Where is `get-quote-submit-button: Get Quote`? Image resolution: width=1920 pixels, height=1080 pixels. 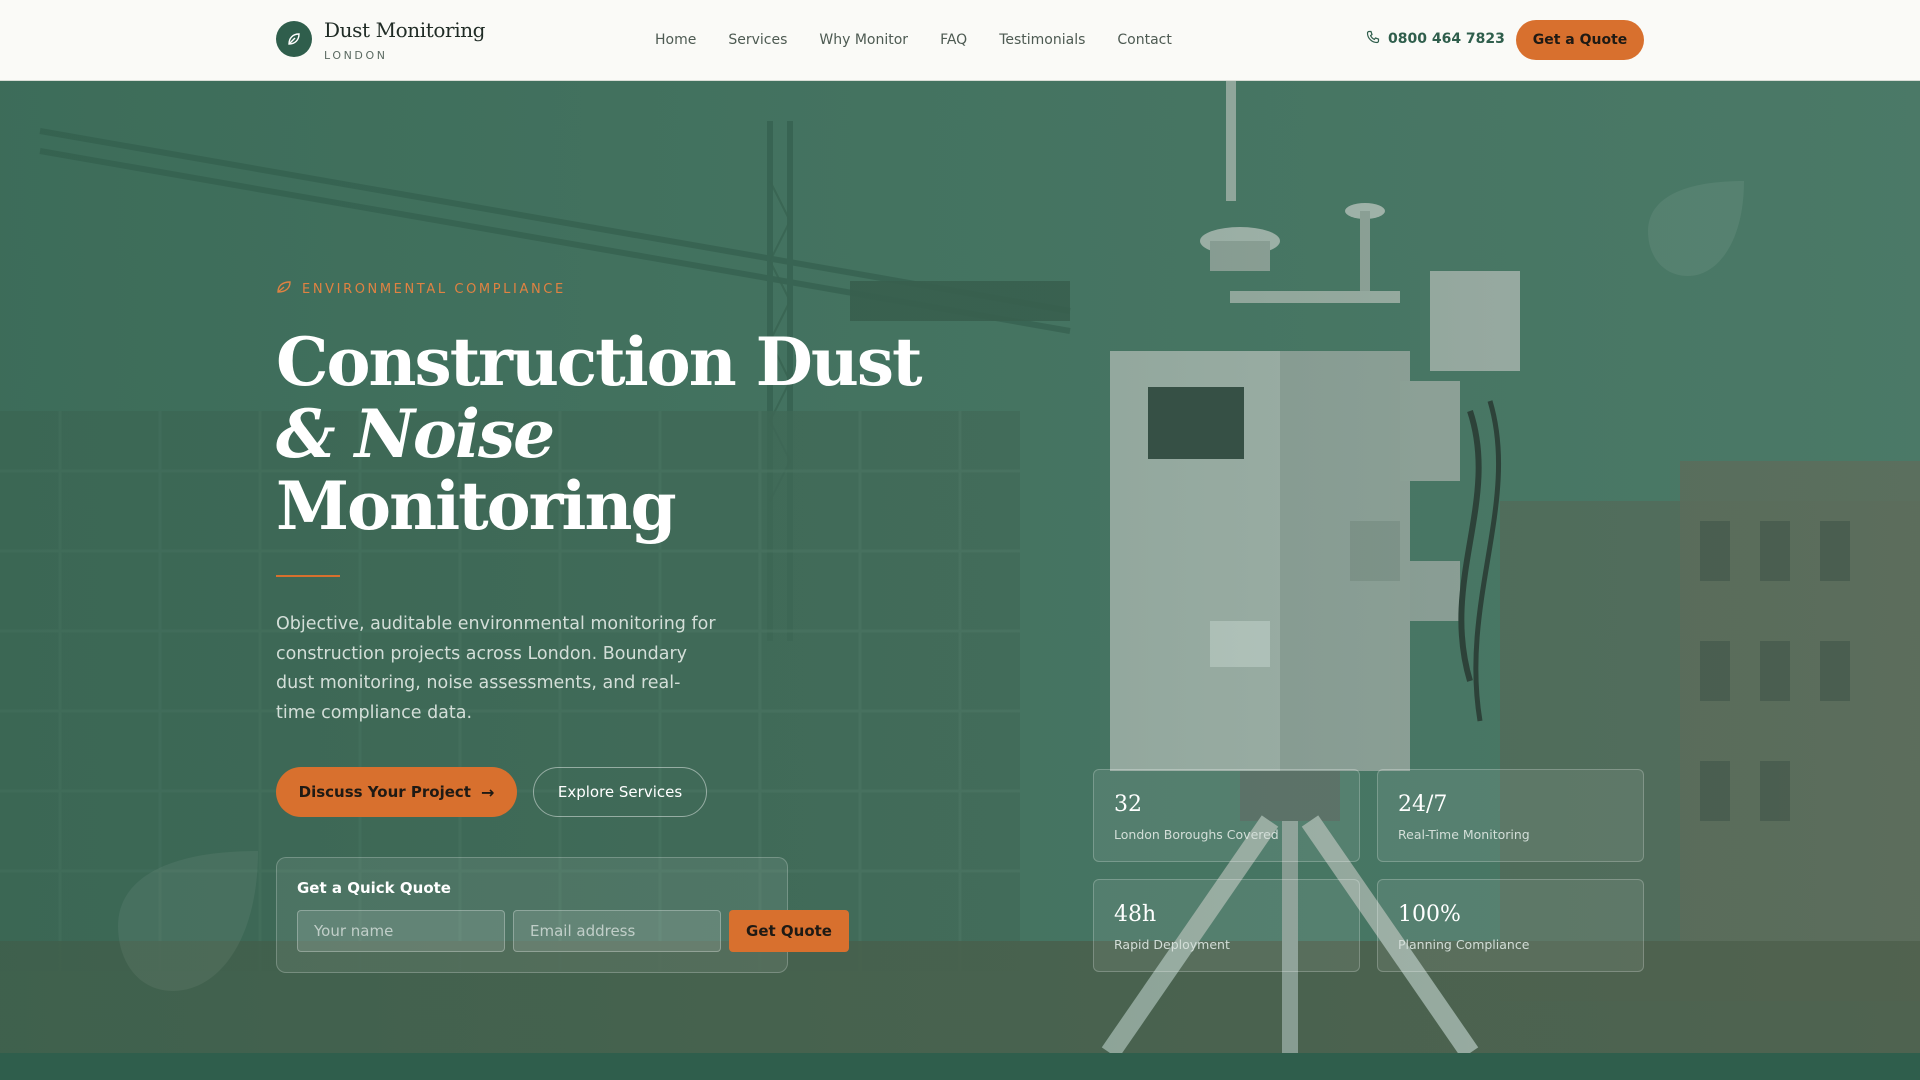
get-quote-submit-button: Get Quote is located at coordinates (789, 931).